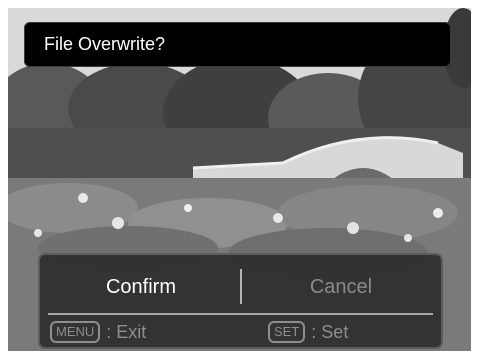 This screenshot has height=359, width=479. Describe the element at coordinates (126, 331) in the screenshot. I see `exit-hint-label: : Exit` at that location.